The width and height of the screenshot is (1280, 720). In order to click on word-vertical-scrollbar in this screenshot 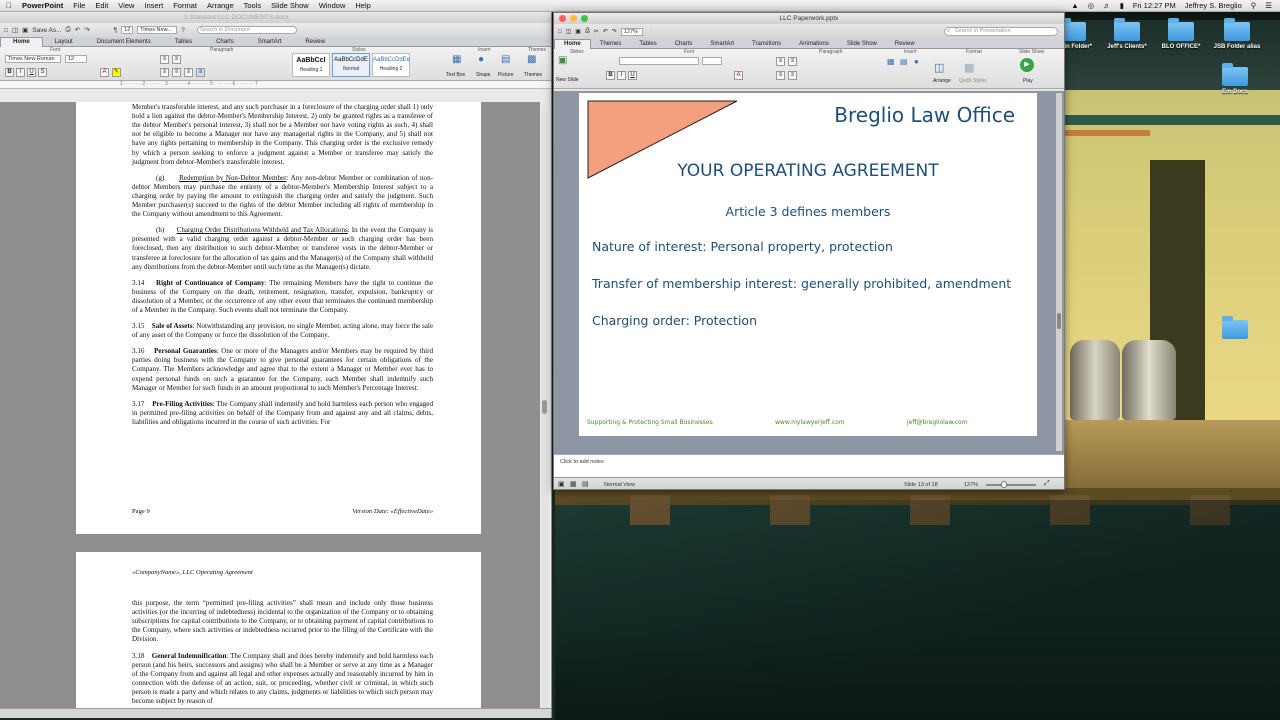, I will do `click(544, 410)`.